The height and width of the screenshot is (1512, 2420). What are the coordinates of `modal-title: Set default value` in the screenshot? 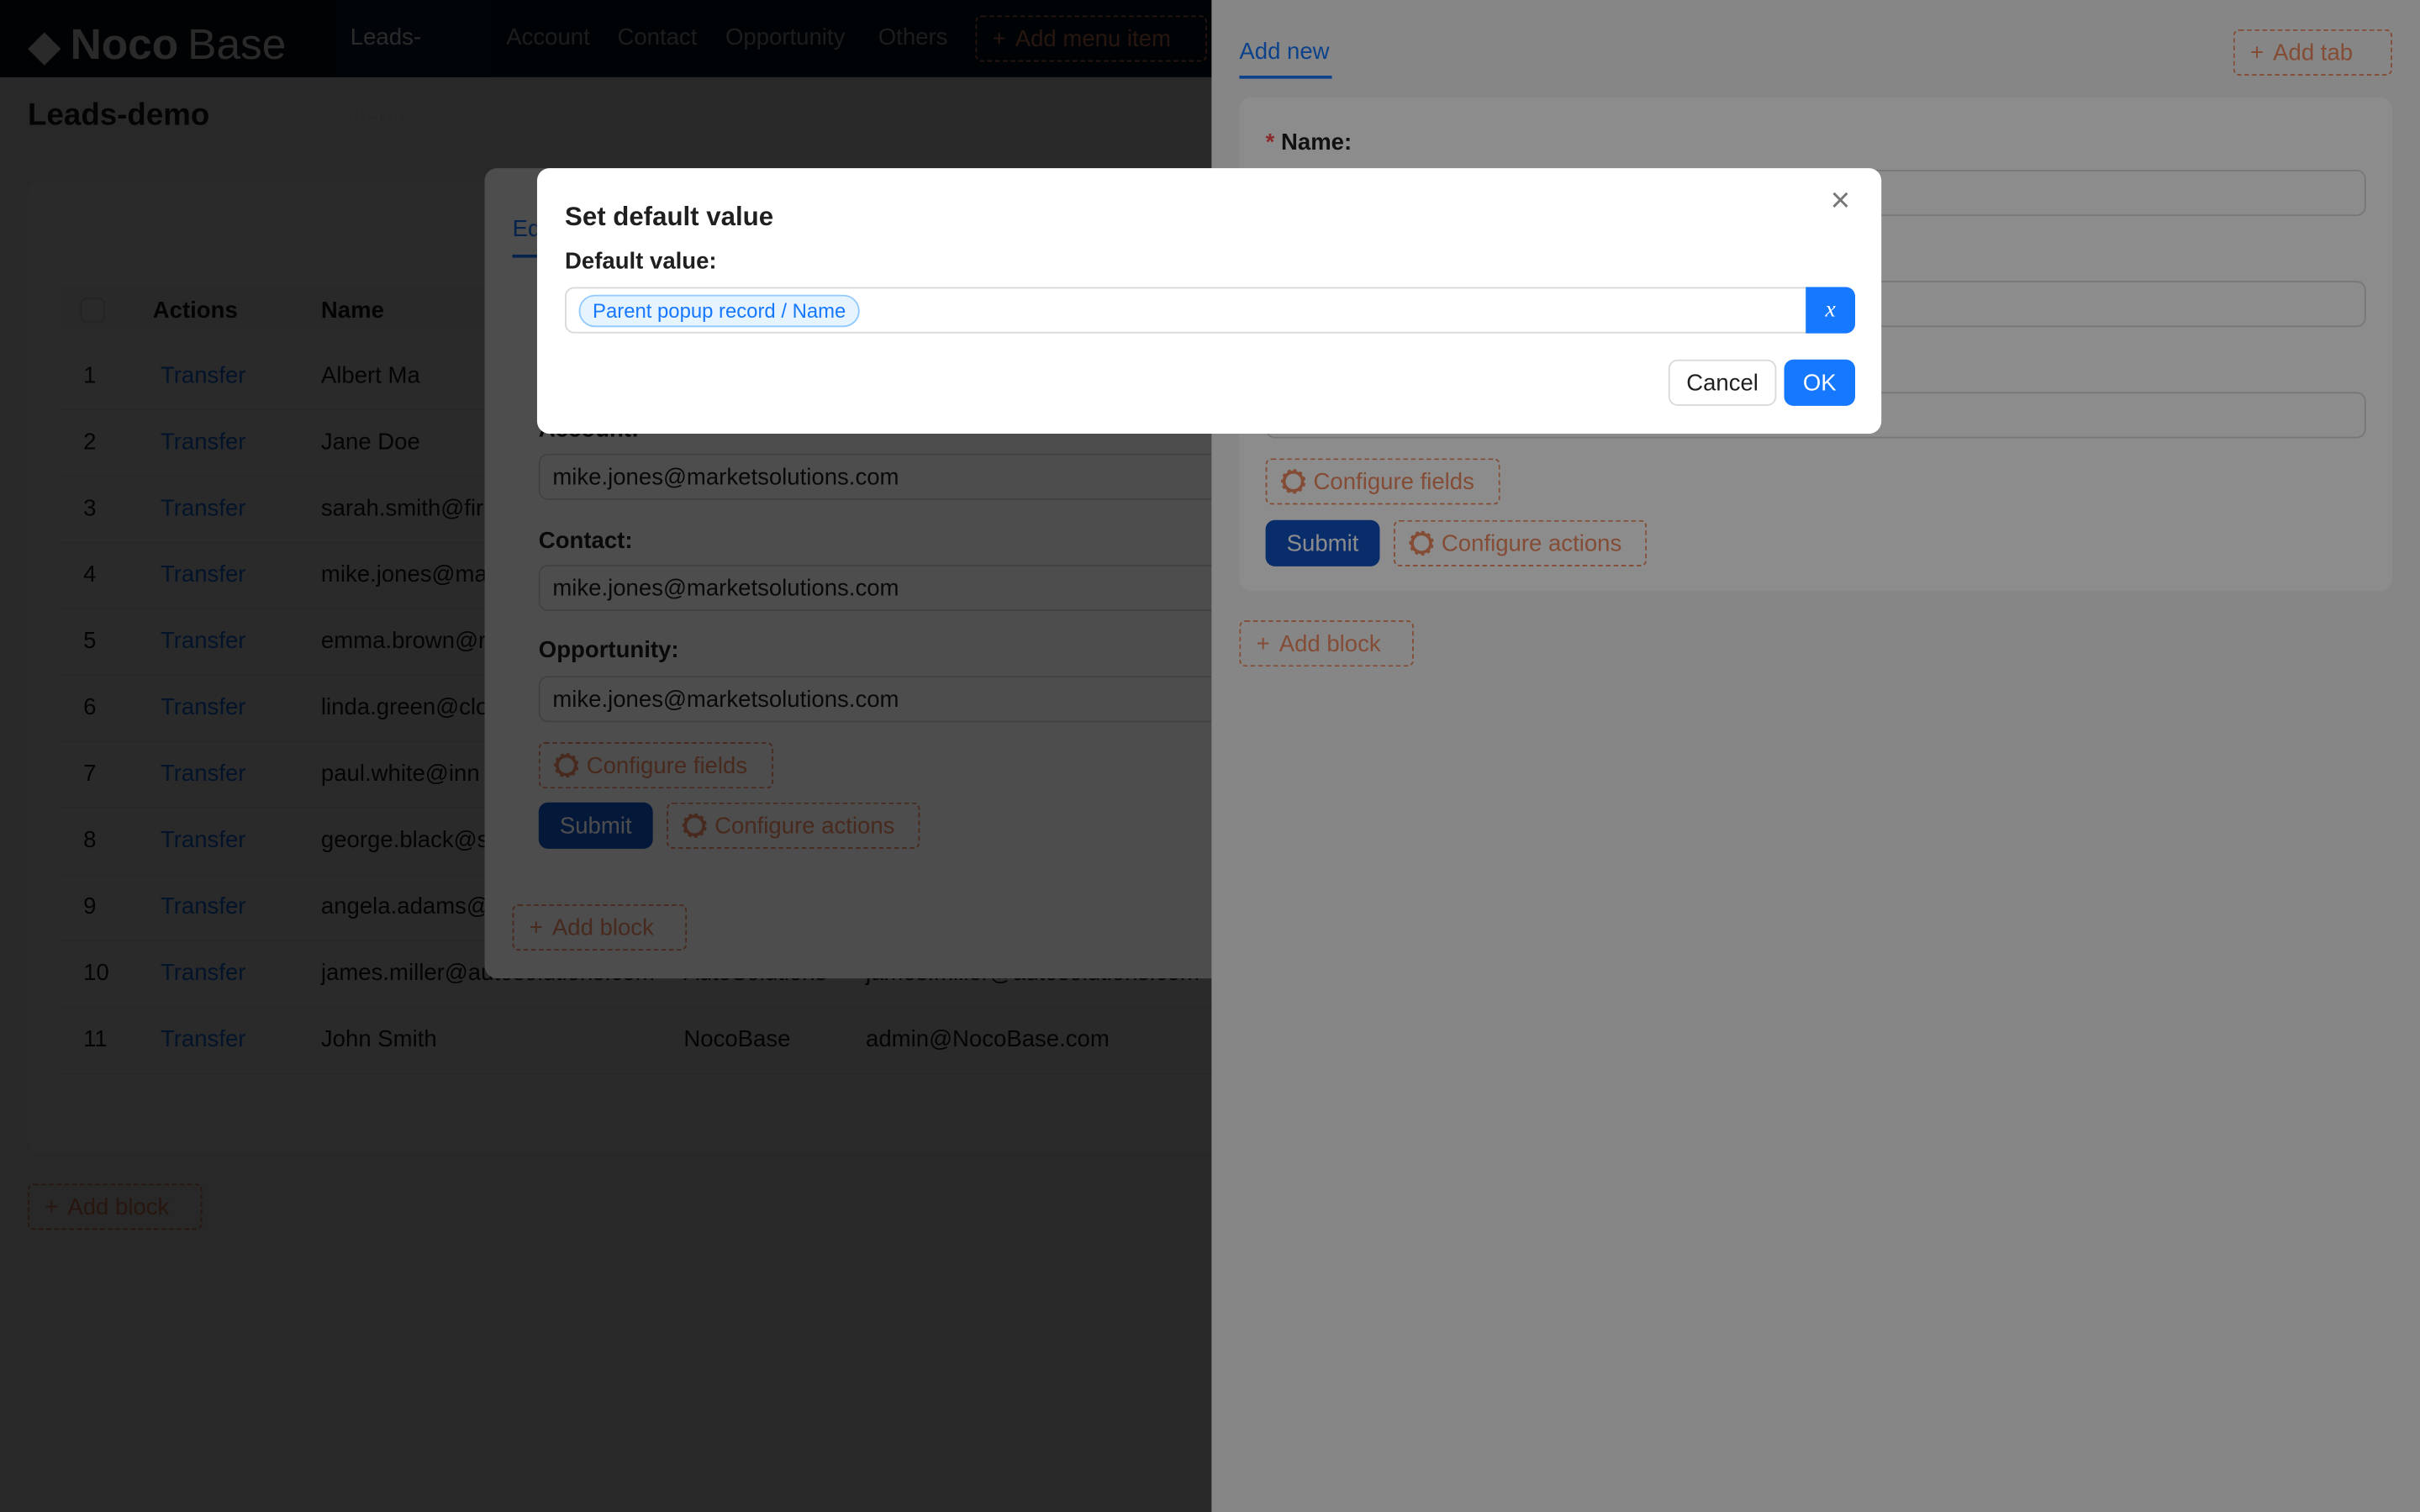 It's located at (669, 217).